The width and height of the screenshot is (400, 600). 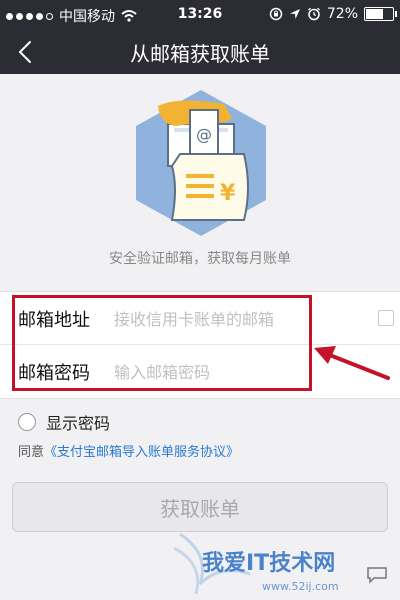 I want to click on agreement-link: 《支付宝邮箱导入账单服务协议》, so click(x=141, y=452).